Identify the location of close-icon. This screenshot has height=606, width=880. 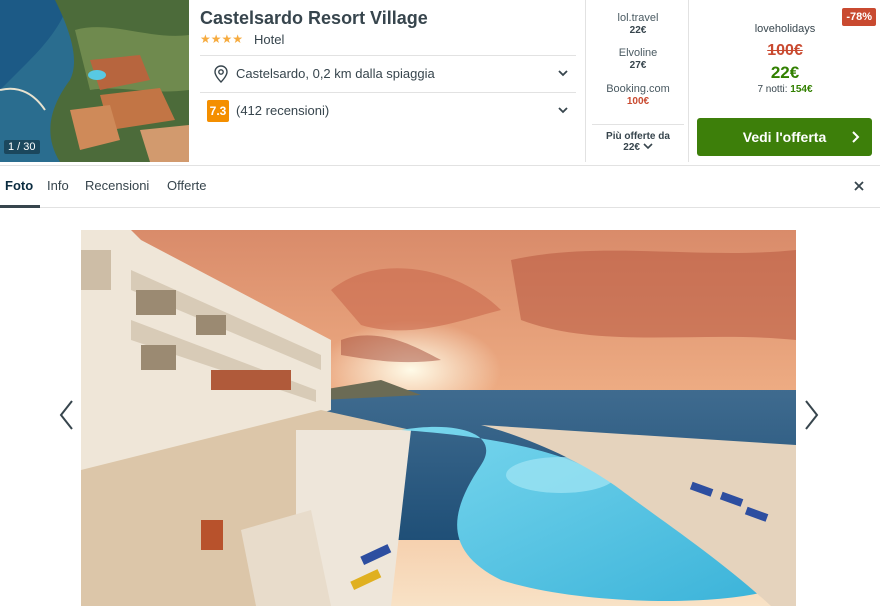
(859, 186).